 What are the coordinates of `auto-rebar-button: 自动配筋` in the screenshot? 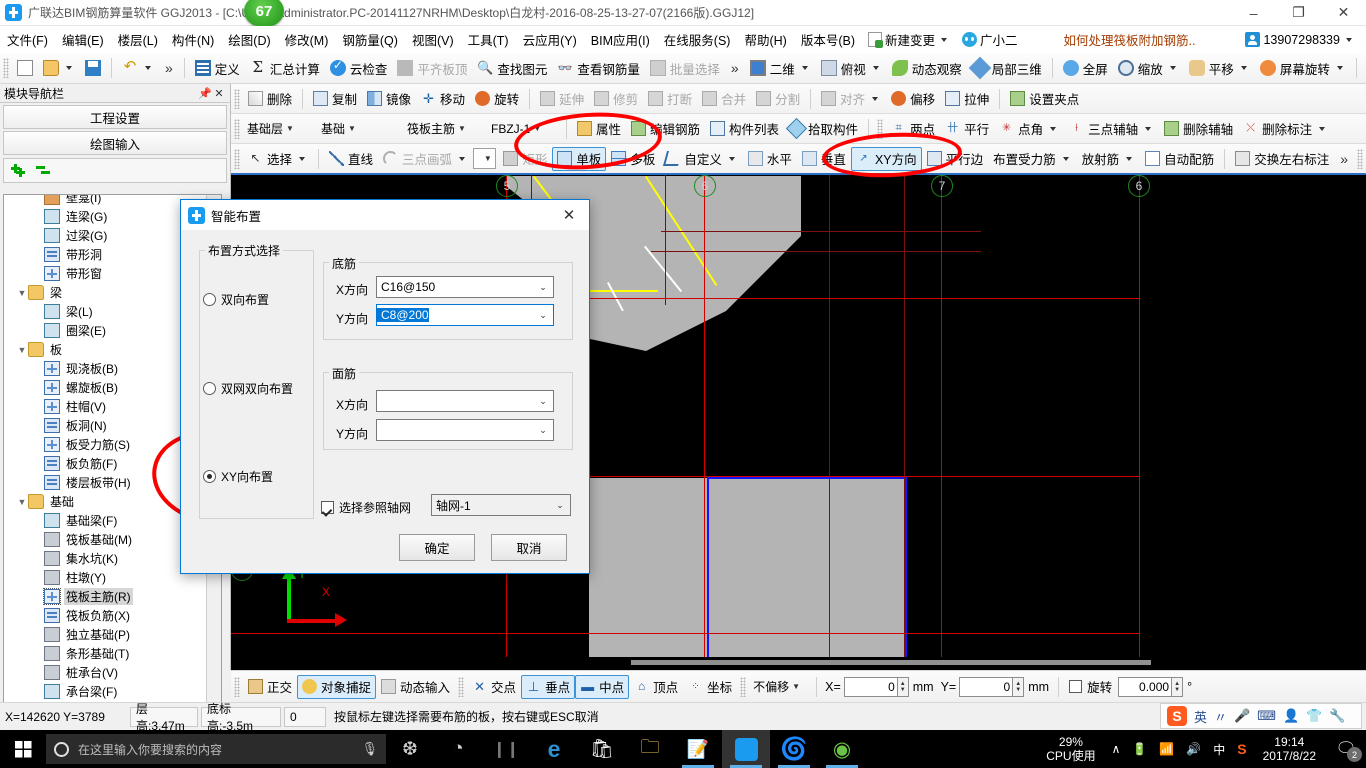 It's located at (1179, 159).